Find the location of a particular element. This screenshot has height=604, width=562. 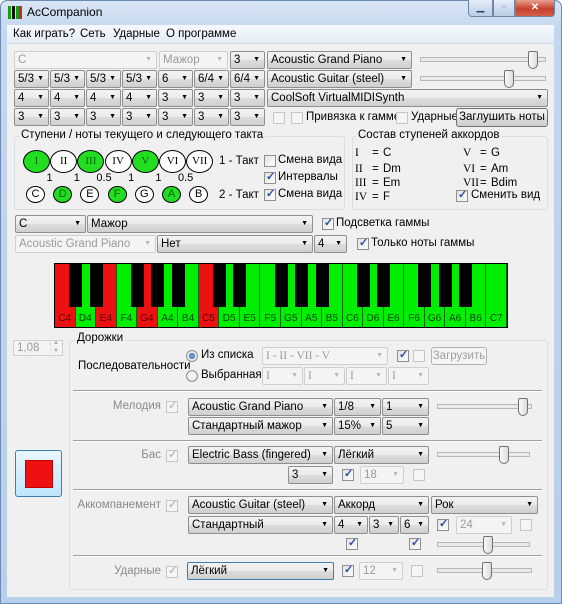

piano-black-key-C#5 is located at coordinates (219, 285).